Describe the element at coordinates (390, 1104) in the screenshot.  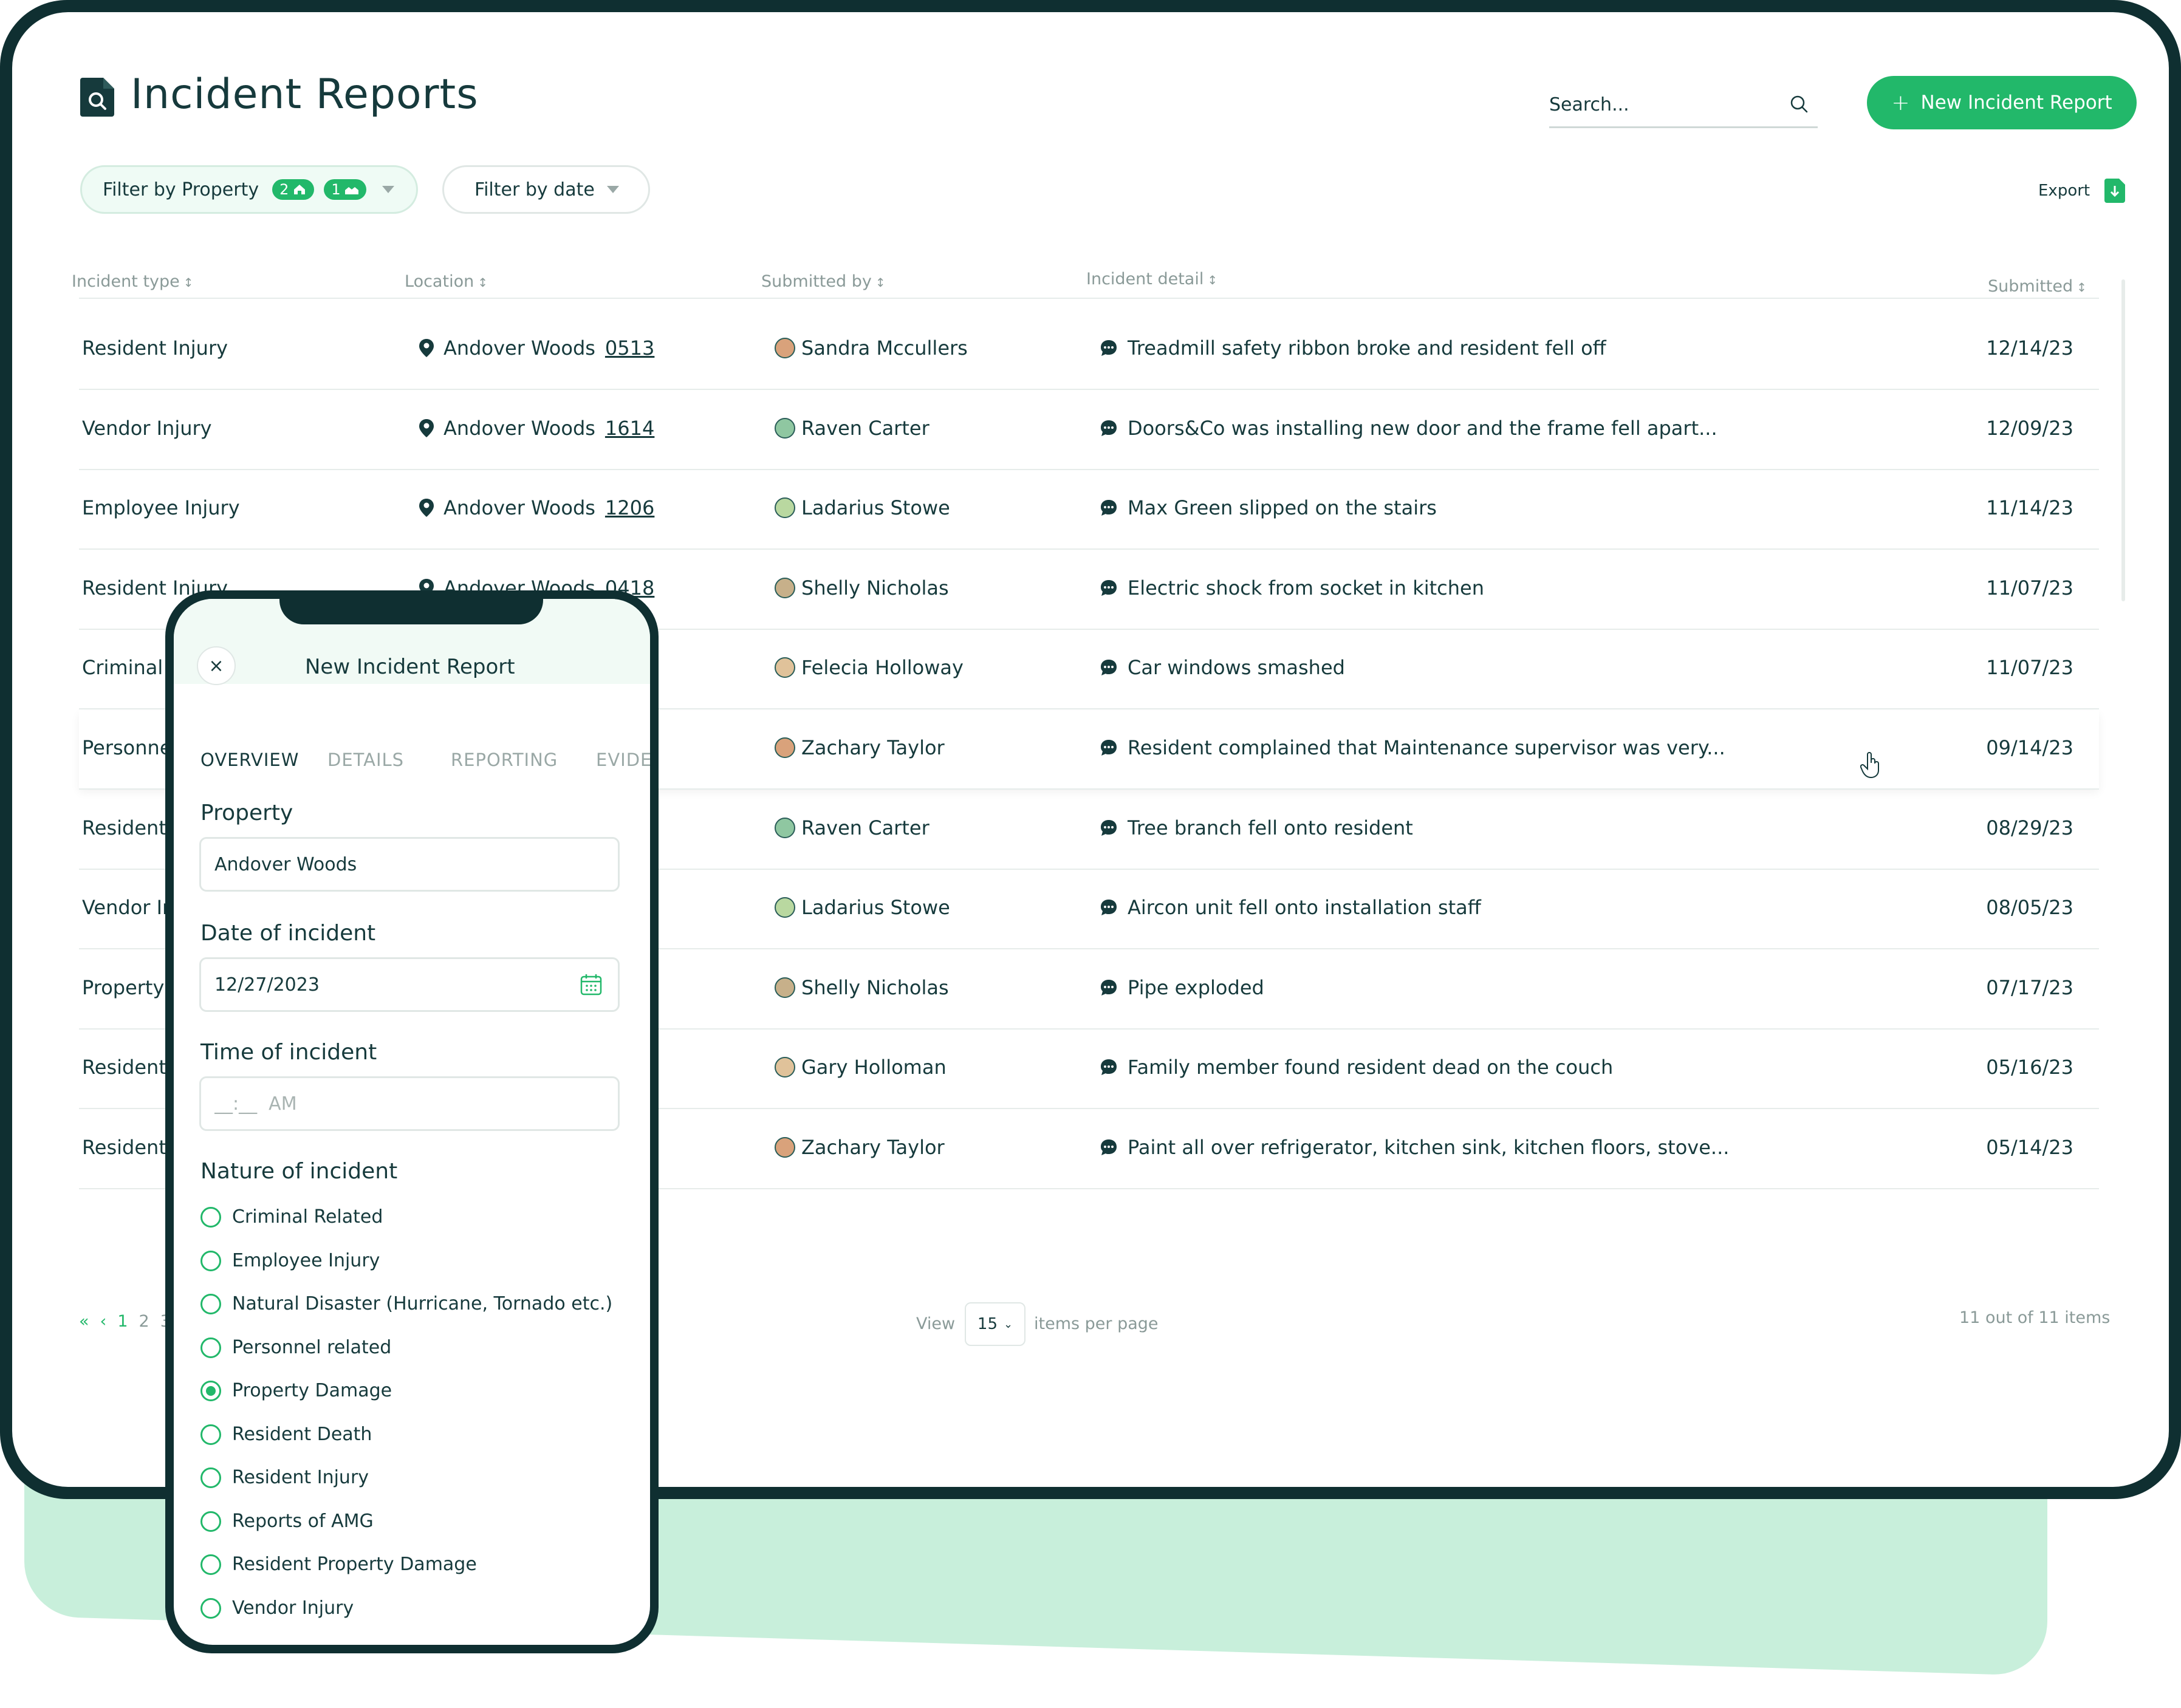
I see `time-input` at that location.